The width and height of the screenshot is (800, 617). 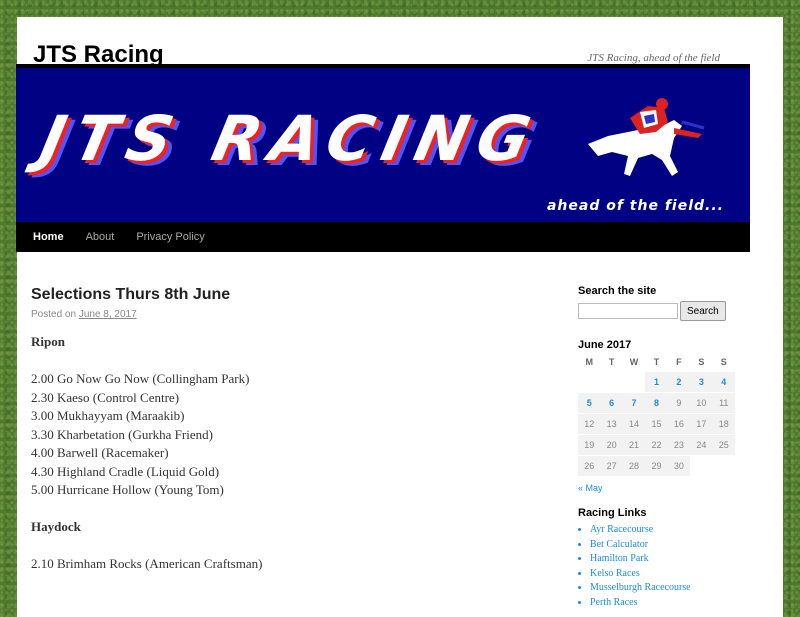 I want to click on calendar-week-row: 19 20 21 22 23 24 25, so click(x=656, y=445).